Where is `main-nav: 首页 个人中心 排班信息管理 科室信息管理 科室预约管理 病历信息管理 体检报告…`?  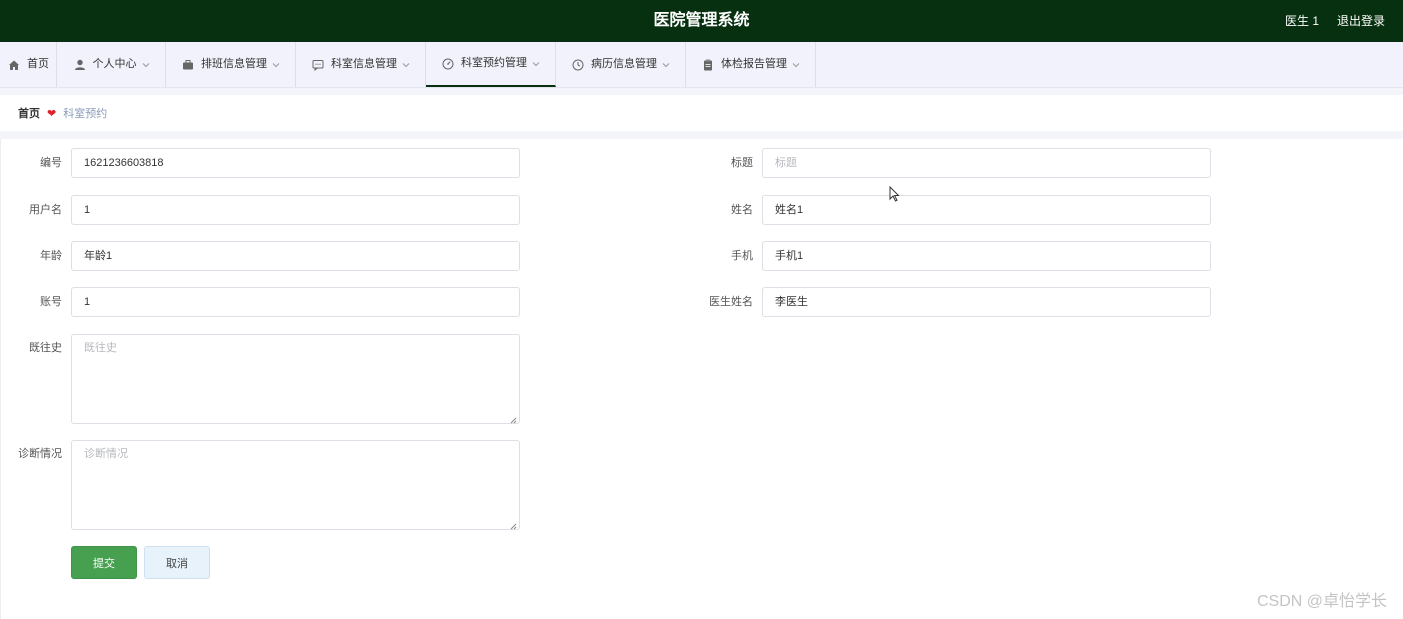
main-nav: 首页 个人中心 排班信息管理 科室信息管理 科室预约管理 病历信息管理 体检报告… is located at coordinates (701, 65).